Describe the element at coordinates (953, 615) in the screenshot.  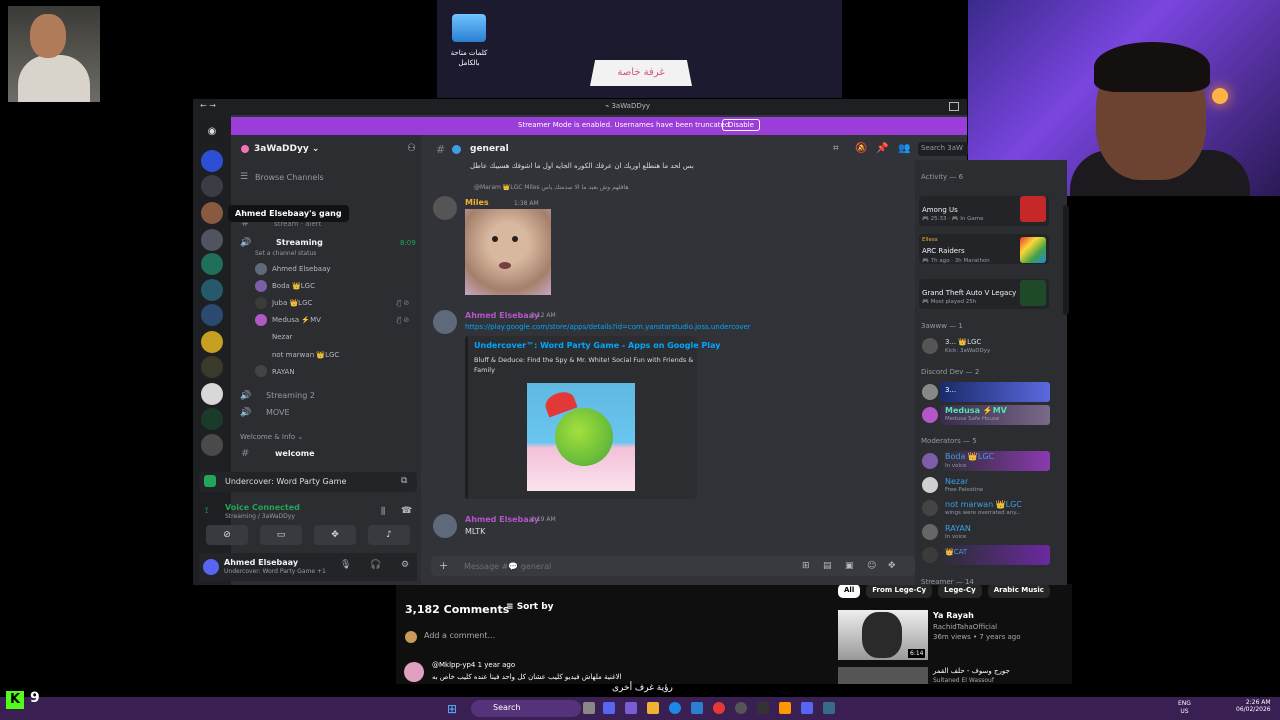
I see `video-title: Ya Rayah` at that location.